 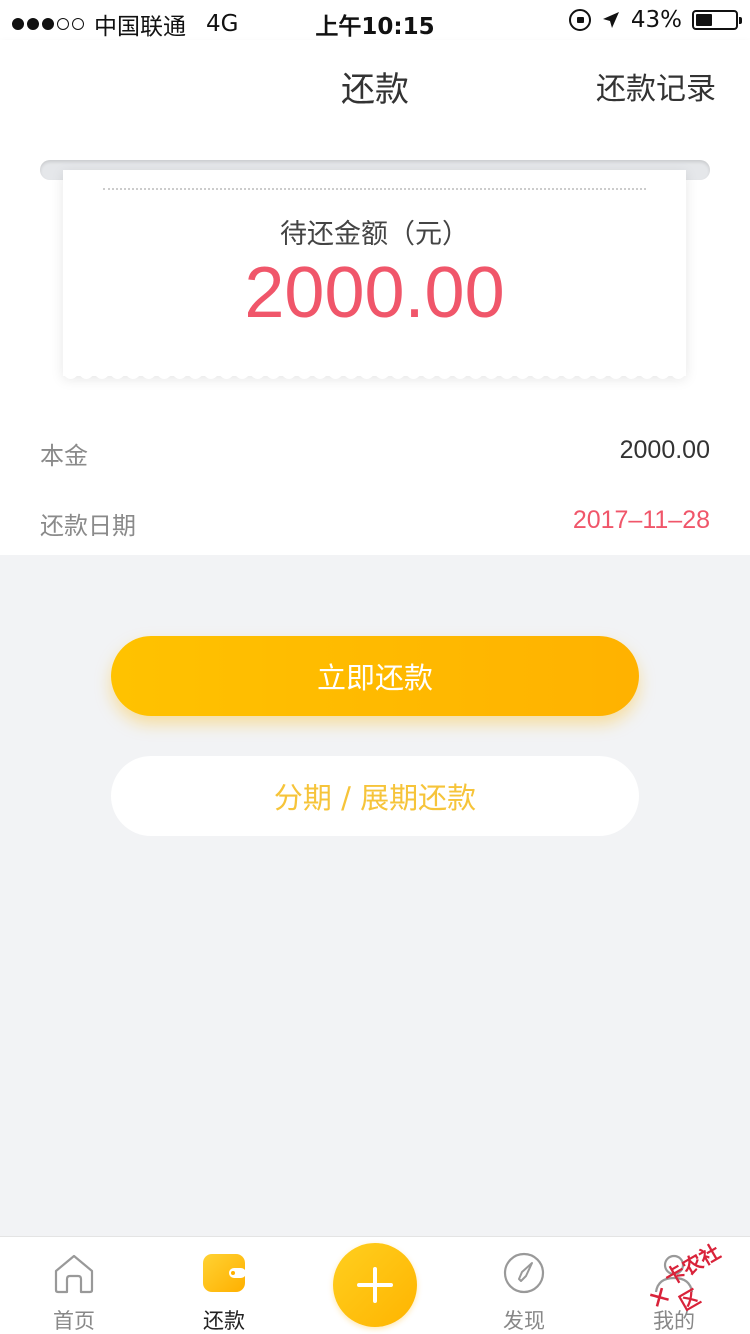 What do you see at coordinates (375, 456) in the screenshot?
I see `principal-row: 本金 2000.00` at bounding box center [375, 456].